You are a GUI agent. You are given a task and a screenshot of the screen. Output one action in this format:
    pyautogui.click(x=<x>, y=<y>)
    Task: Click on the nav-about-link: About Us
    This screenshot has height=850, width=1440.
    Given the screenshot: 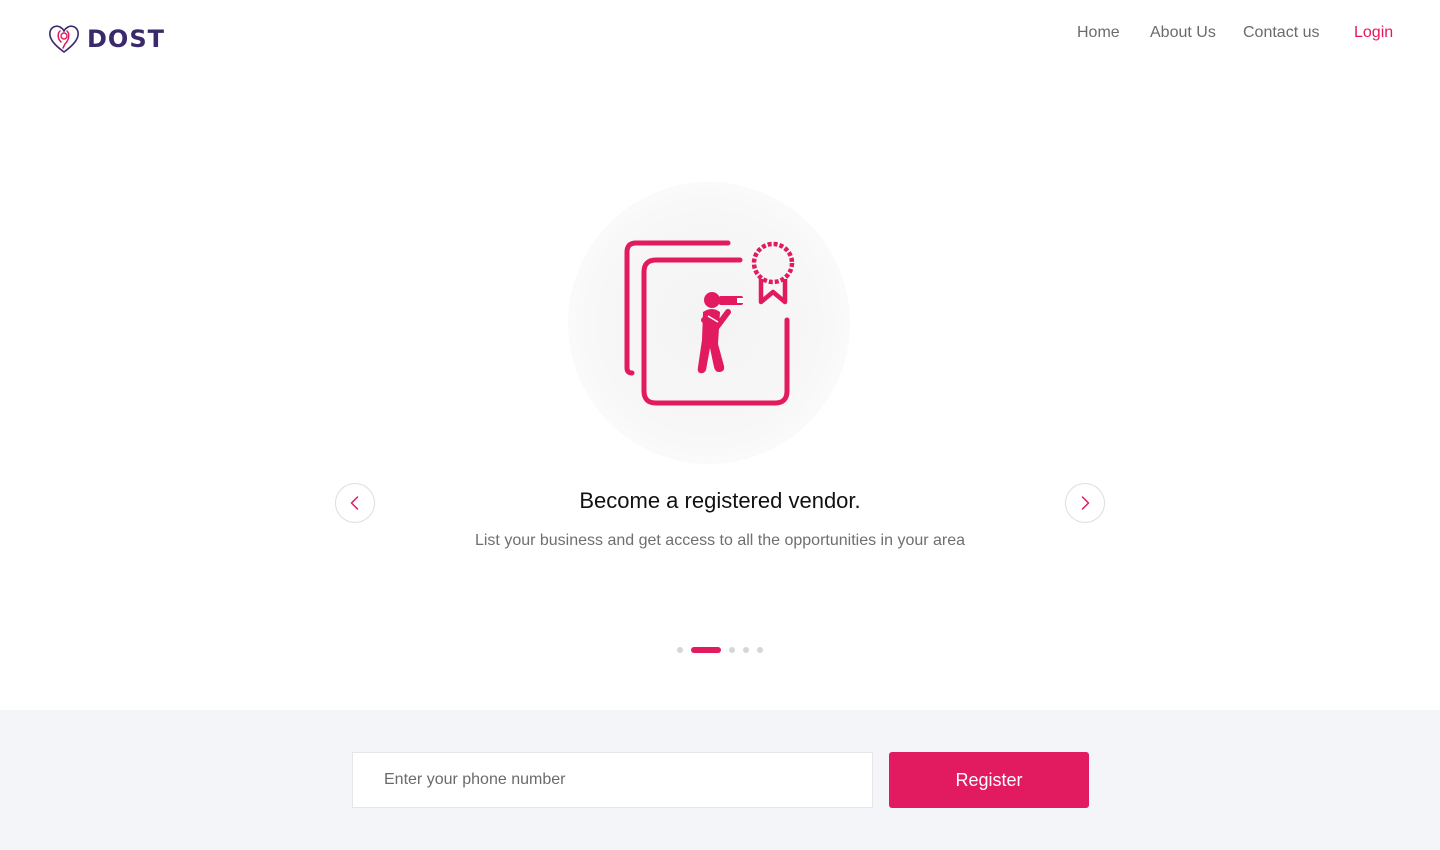 What is the action you would take?
    pyautogui.click(x=1183, y=33)
    